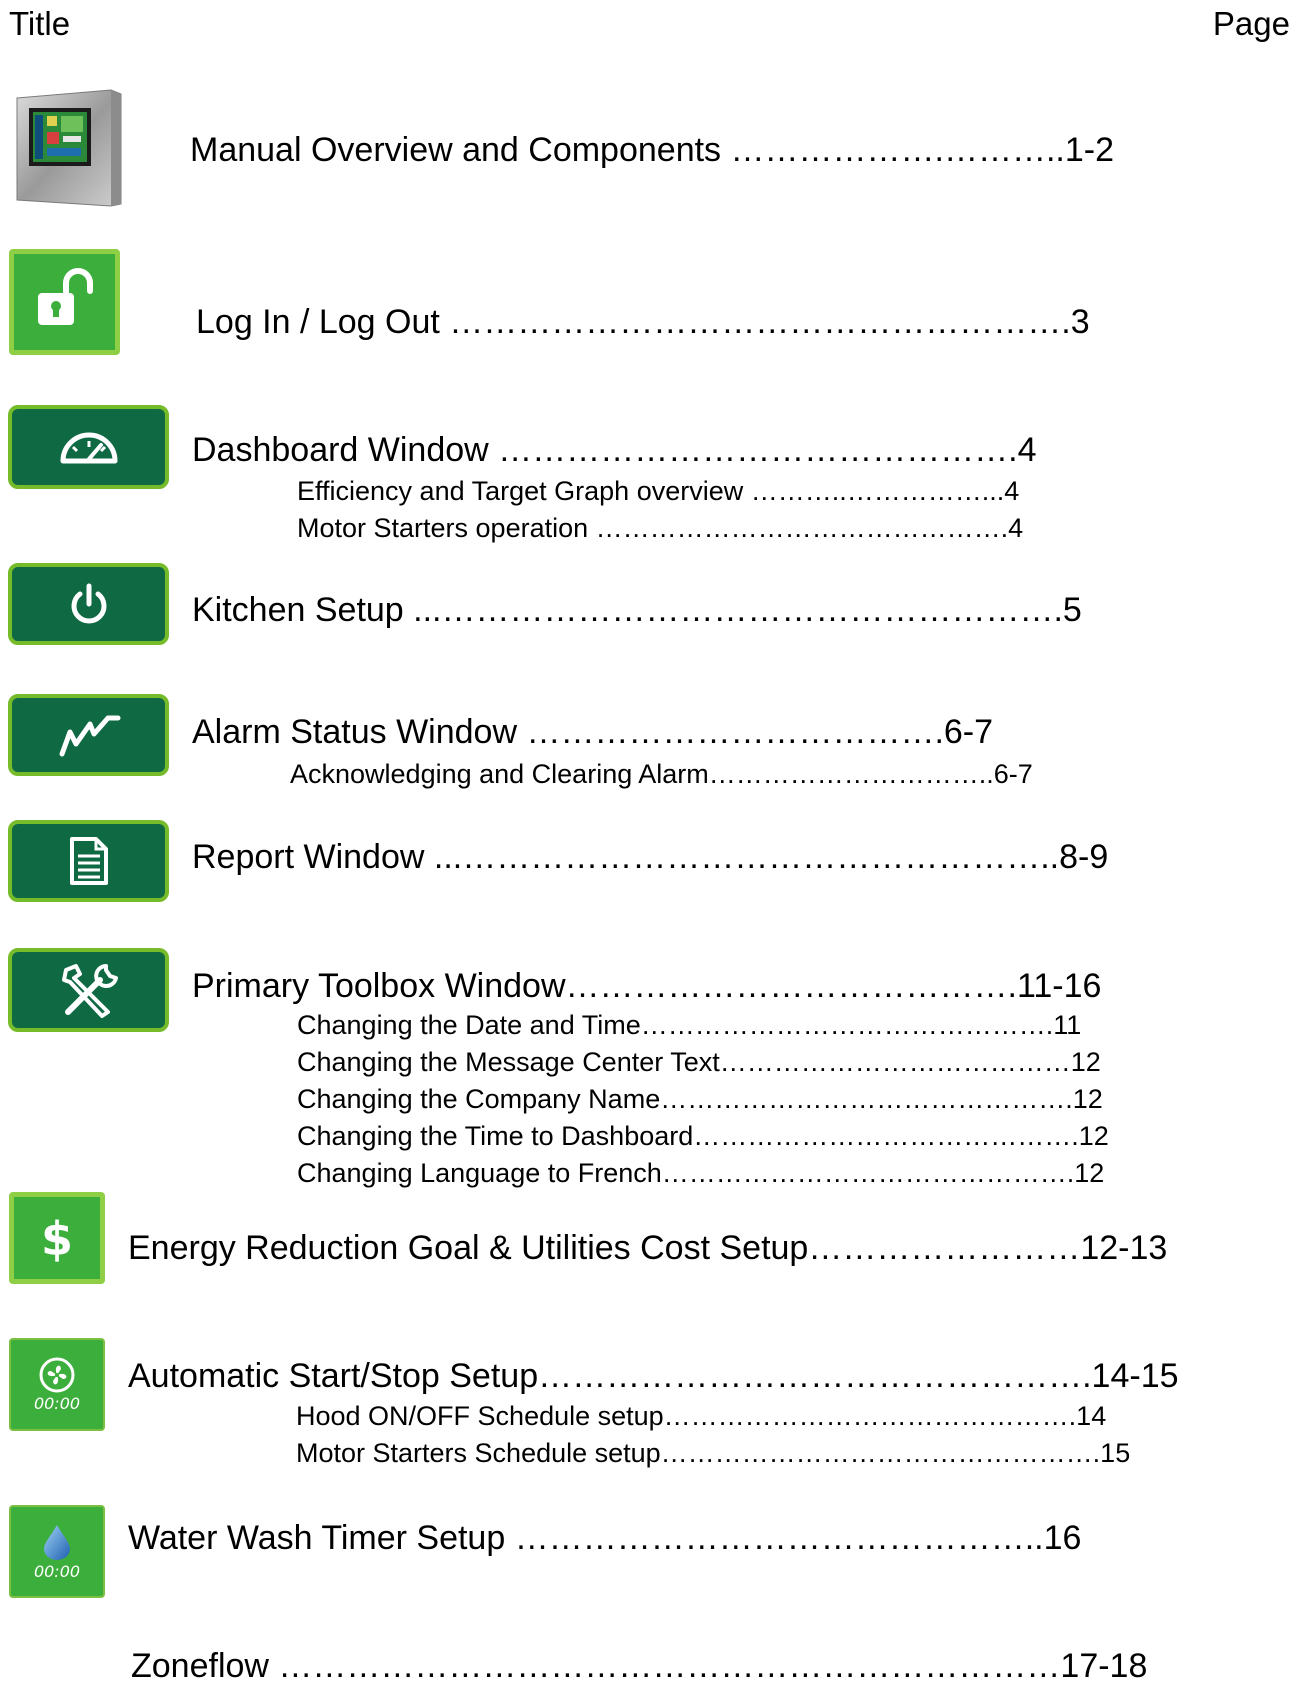 This screenshot has width=1306, height=1687. What do you see at coordinates (739, 610) in the screenshot?
I see `toc-entry-kitchen-setup: Kitchen Setup ...……………………………………………….5` at bounding box center [739, 610].